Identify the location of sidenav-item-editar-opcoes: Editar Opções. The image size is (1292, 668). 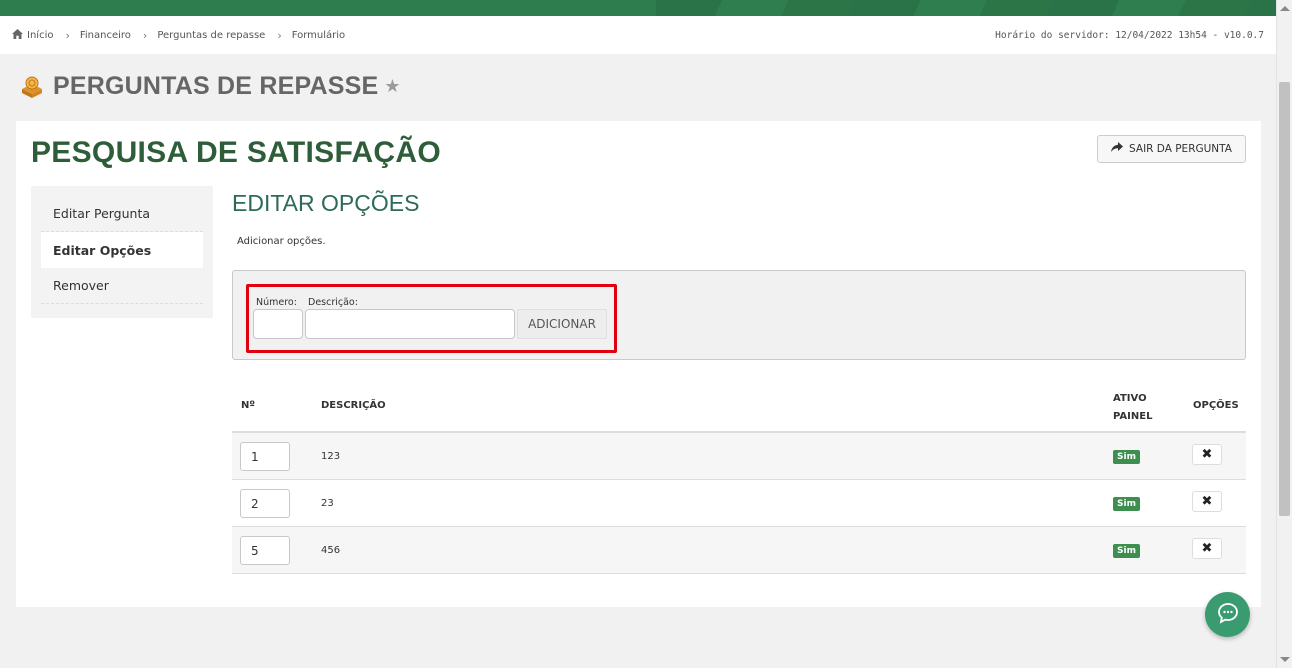
(122, 250).